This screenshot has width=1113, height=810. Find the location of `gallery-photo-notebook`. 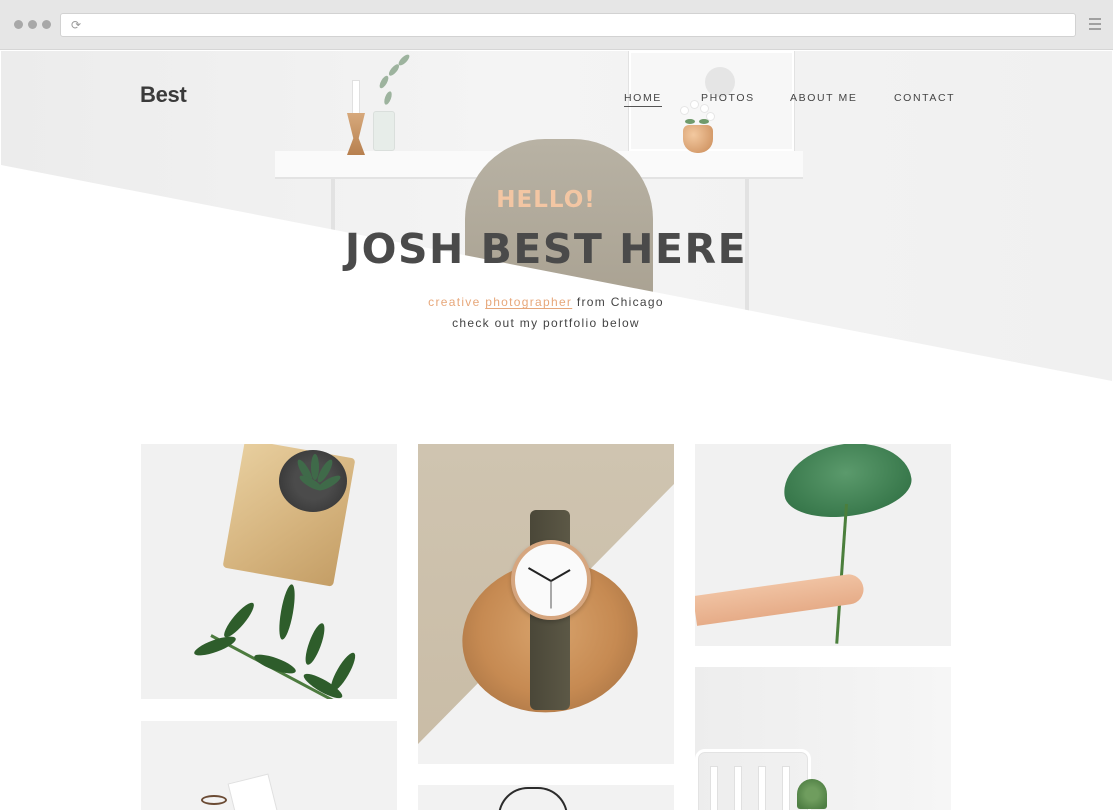

gallery-photo-notebook is located at coordinates (269, 765).